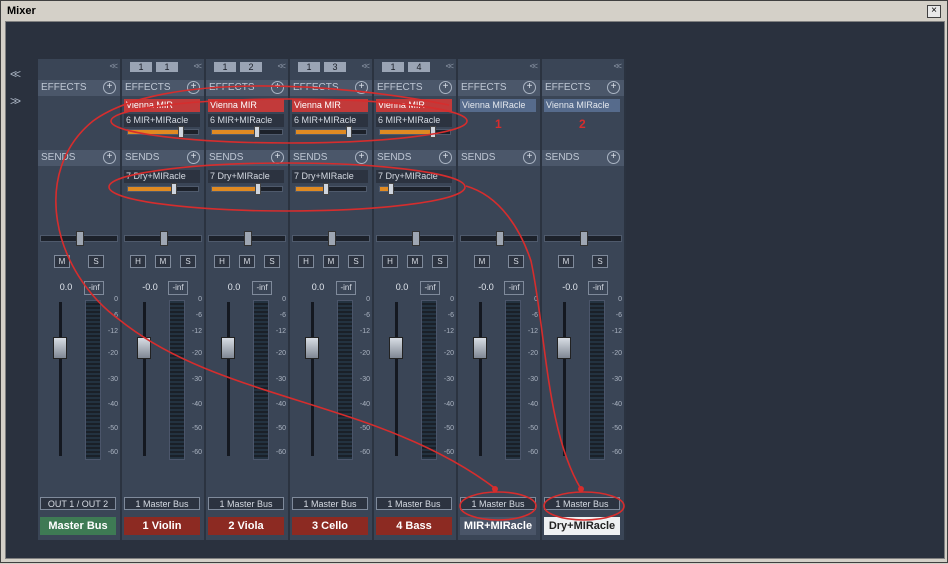  I want to click on scroll-left-icon: <<, so click(21, 74).